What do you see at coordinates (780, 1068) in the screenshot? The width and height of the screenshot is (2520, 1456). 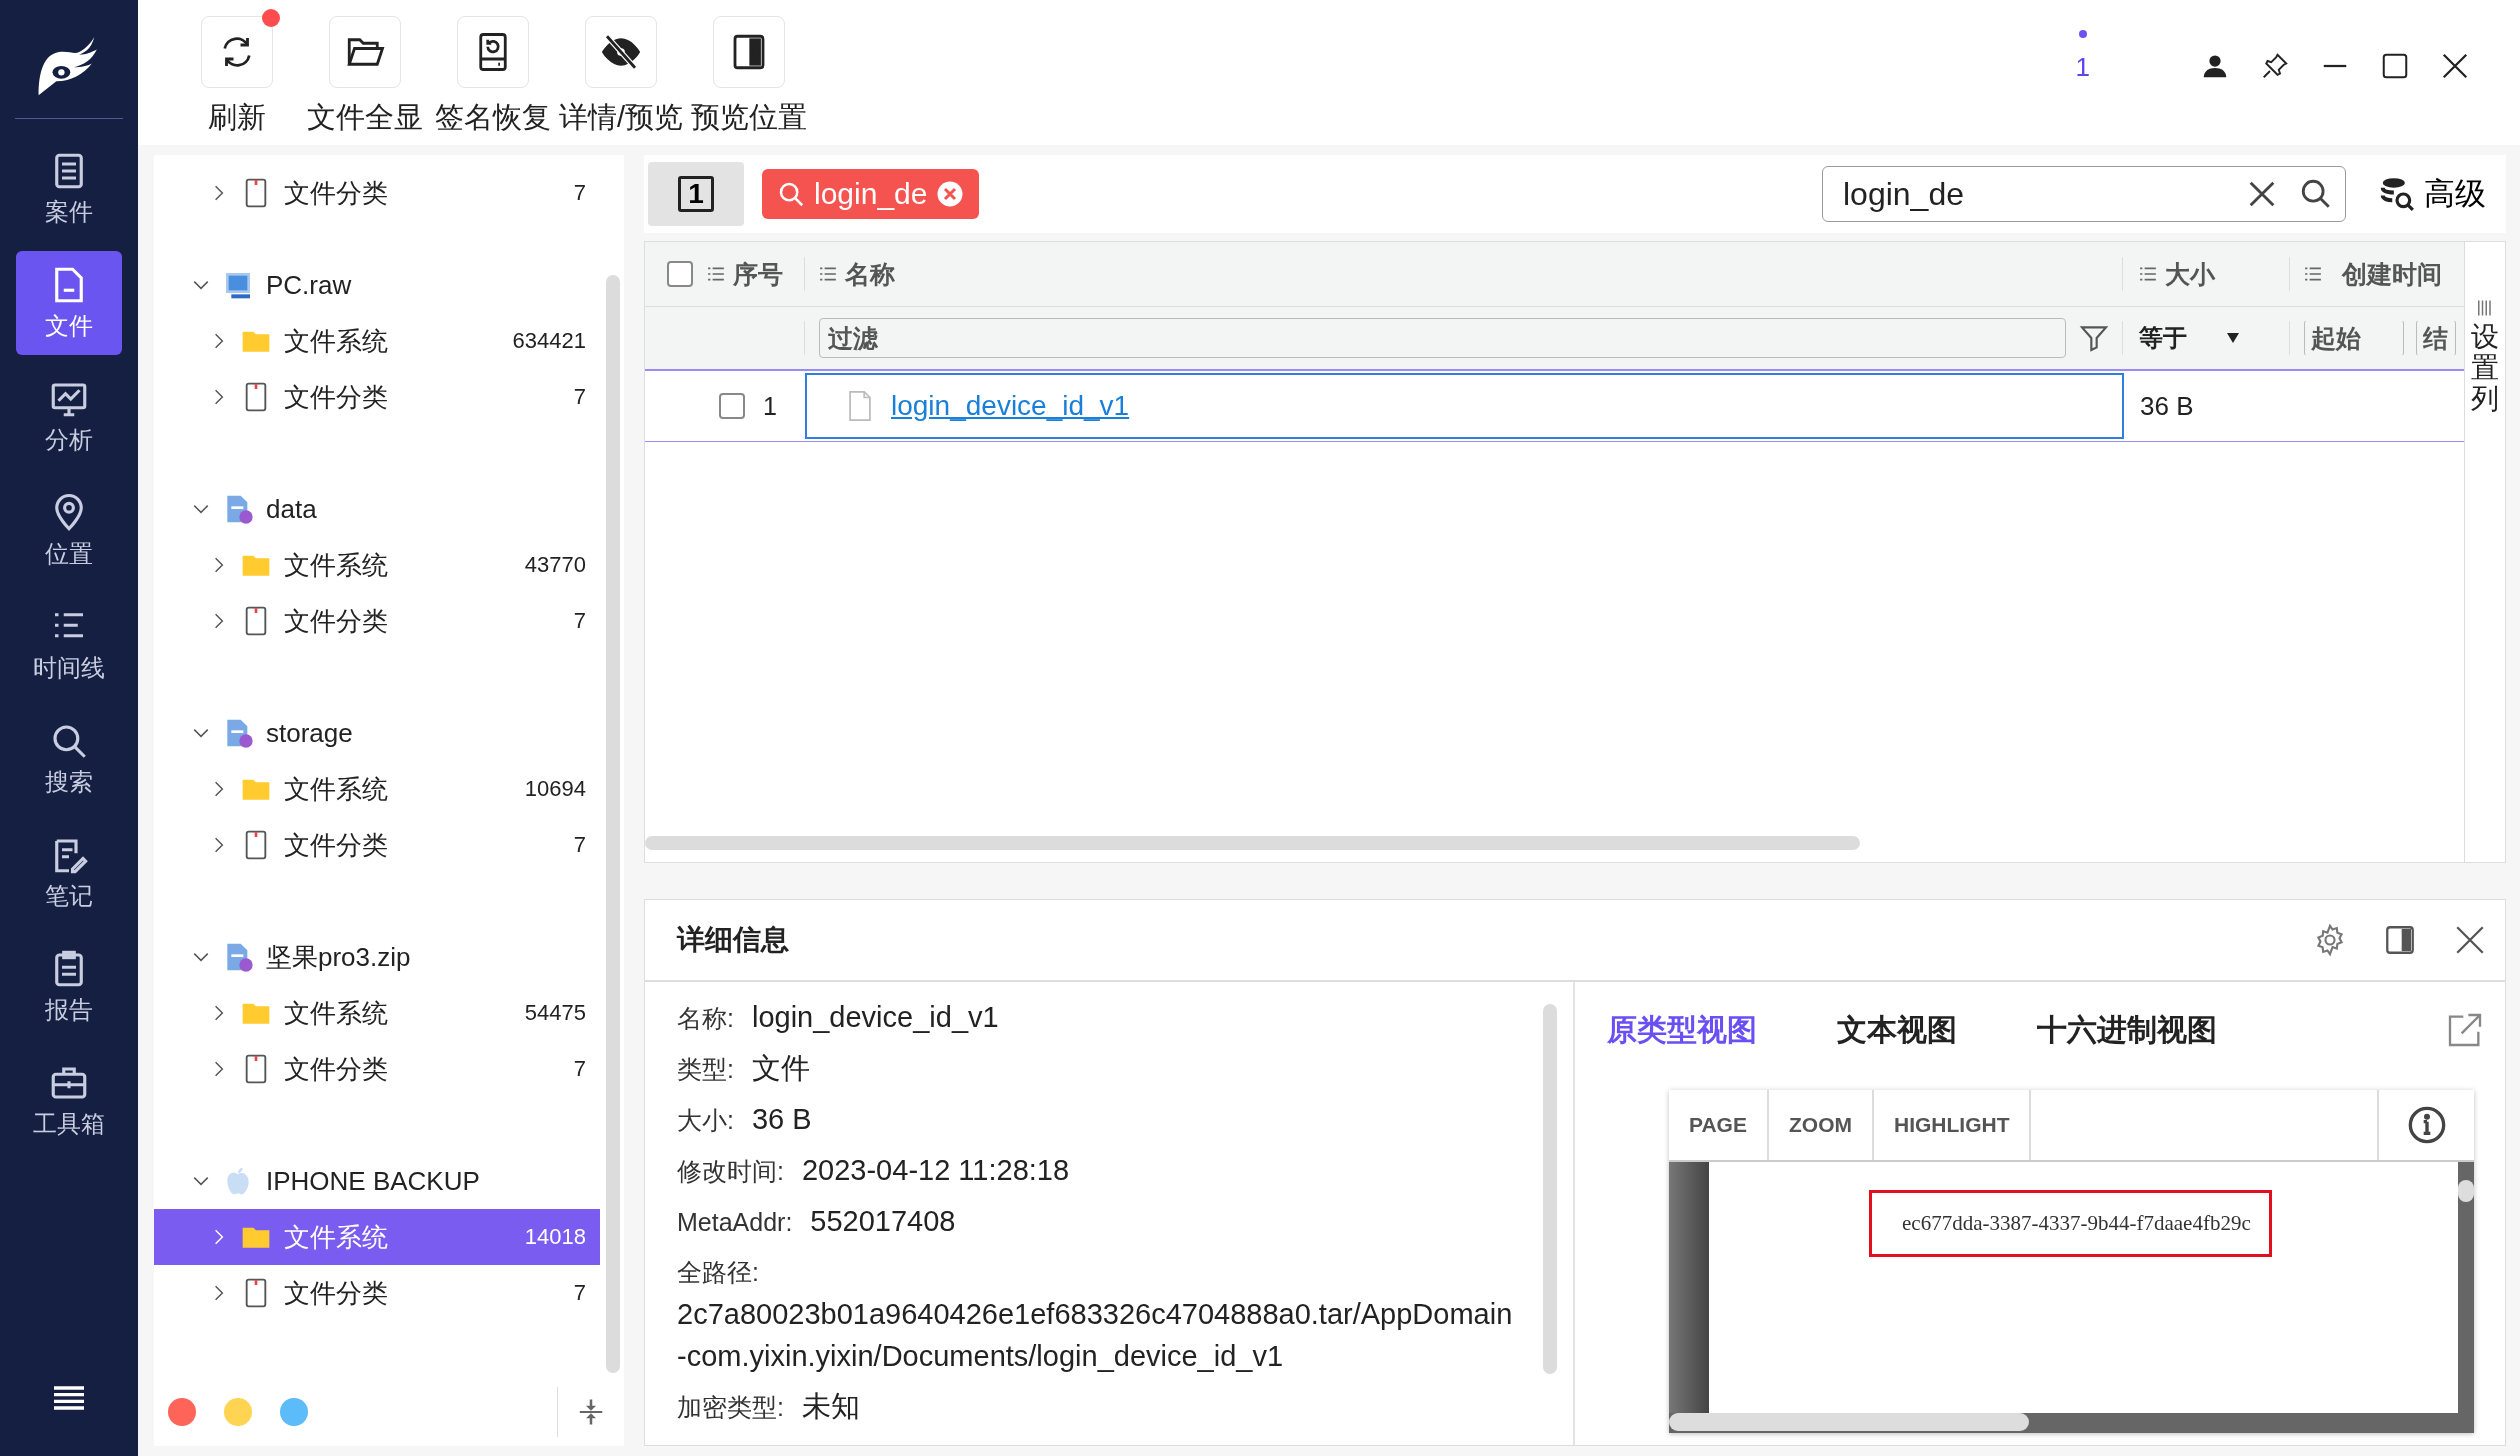 I see `field-value: 文件` at bounding box center [780, 1068].